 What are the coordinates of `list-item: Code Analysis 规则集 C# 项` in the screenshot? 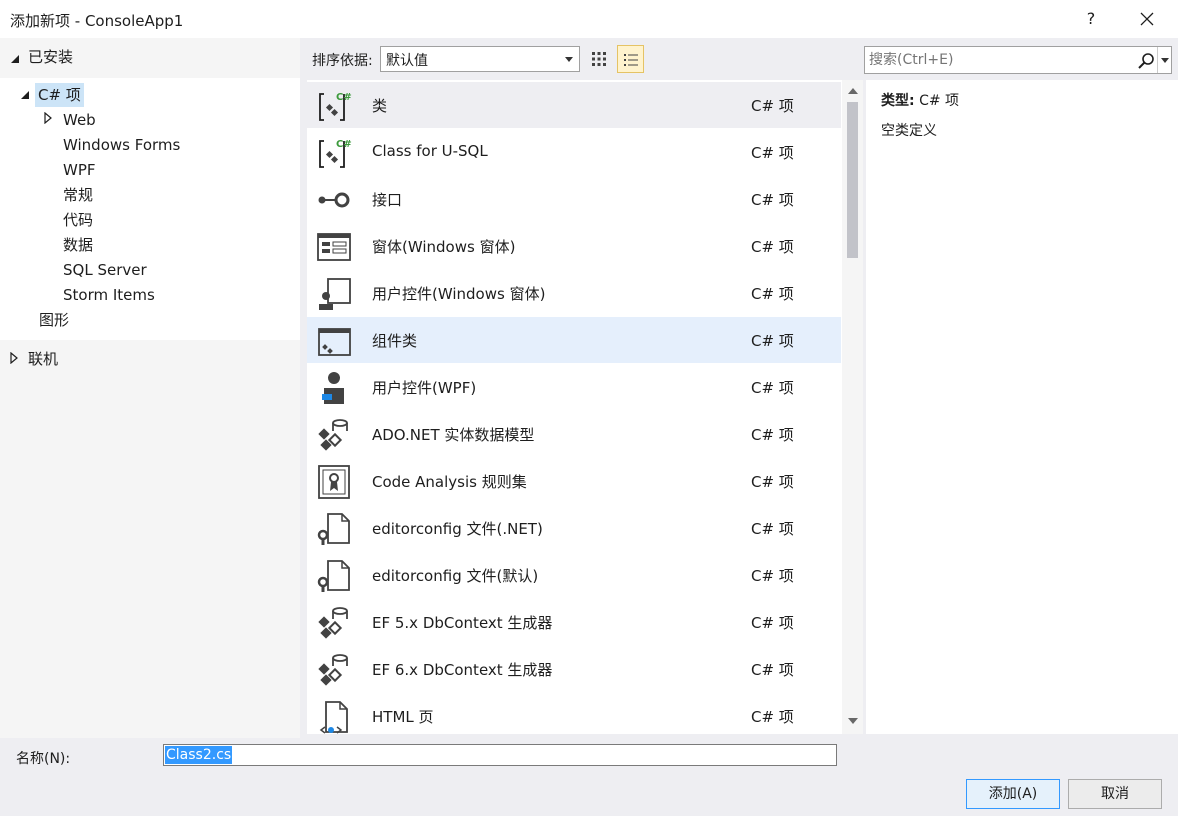 It's located at (574, 481).